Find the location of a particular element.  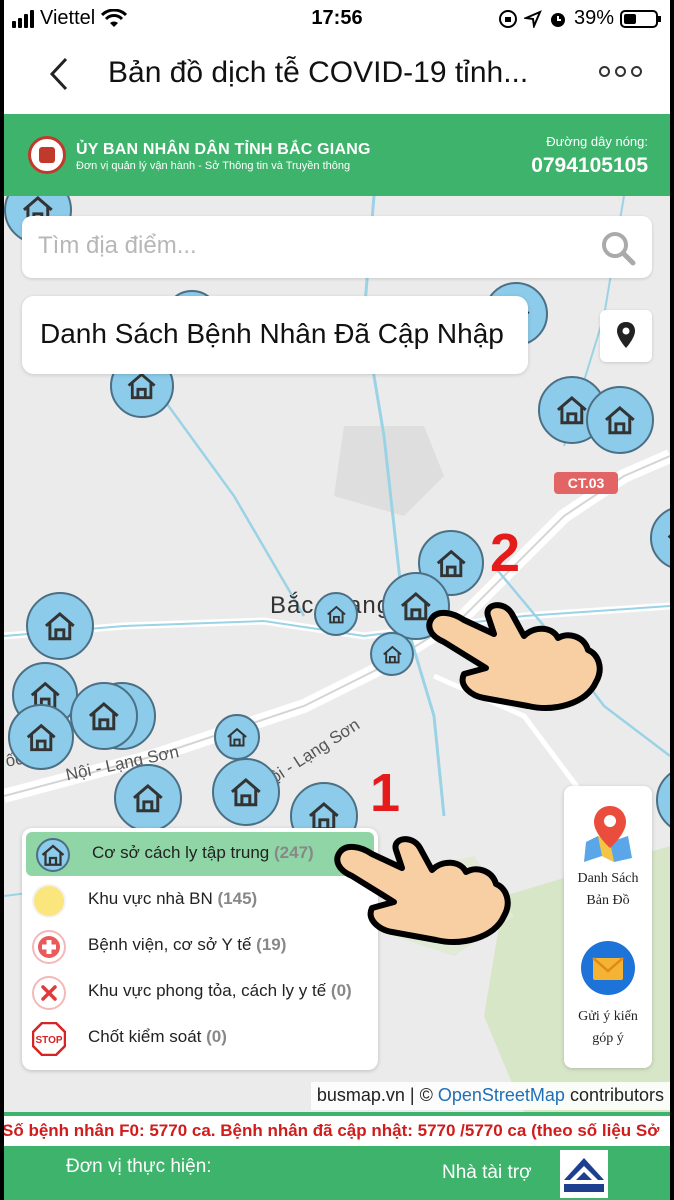

envelope-icon is located at coordinates (608, 968).